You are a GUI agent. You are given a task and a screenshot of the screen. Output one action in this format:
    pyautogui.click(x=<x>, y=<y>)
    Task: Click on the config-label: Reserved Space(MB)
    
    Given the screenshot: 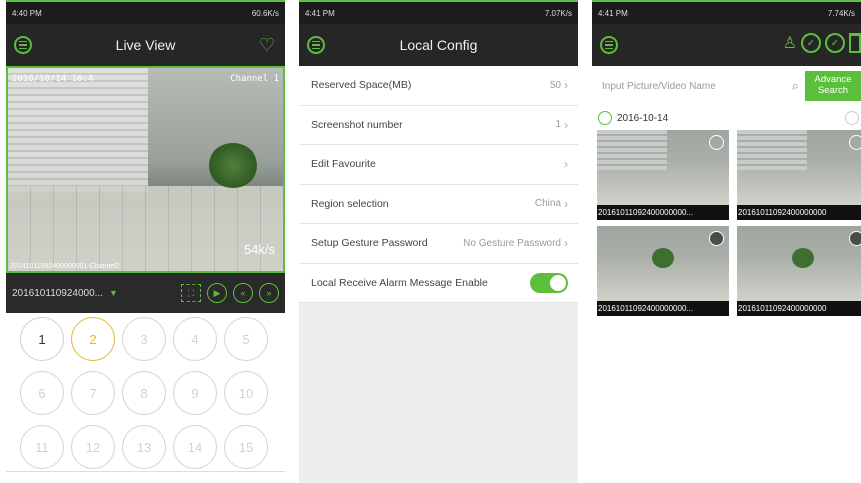 What is the action you would take?
    pyautogui.click(x=361, y=85)
    